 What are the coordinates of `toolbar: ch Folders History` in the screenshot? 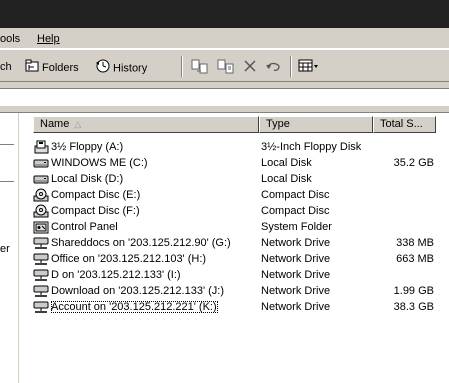 It's located at (224, 65).